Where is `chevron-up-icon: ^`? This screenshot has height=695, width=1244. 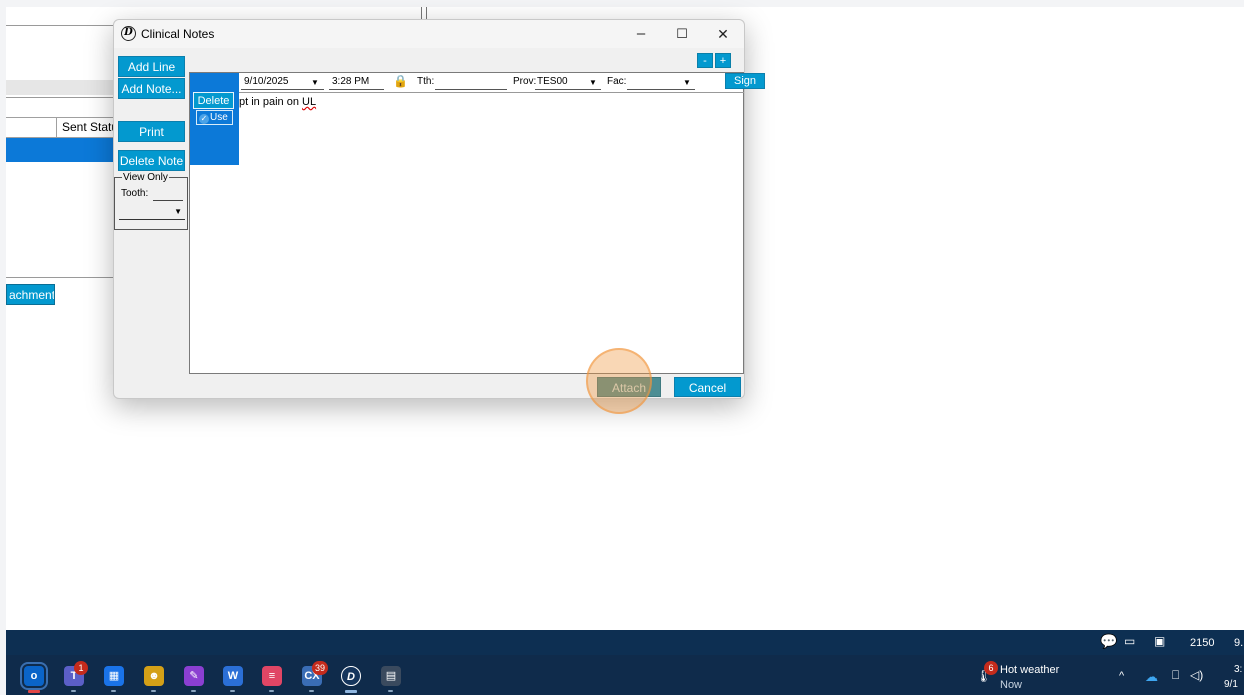
chevron-up-icon: ^ is located at coordinates (1121, 676).